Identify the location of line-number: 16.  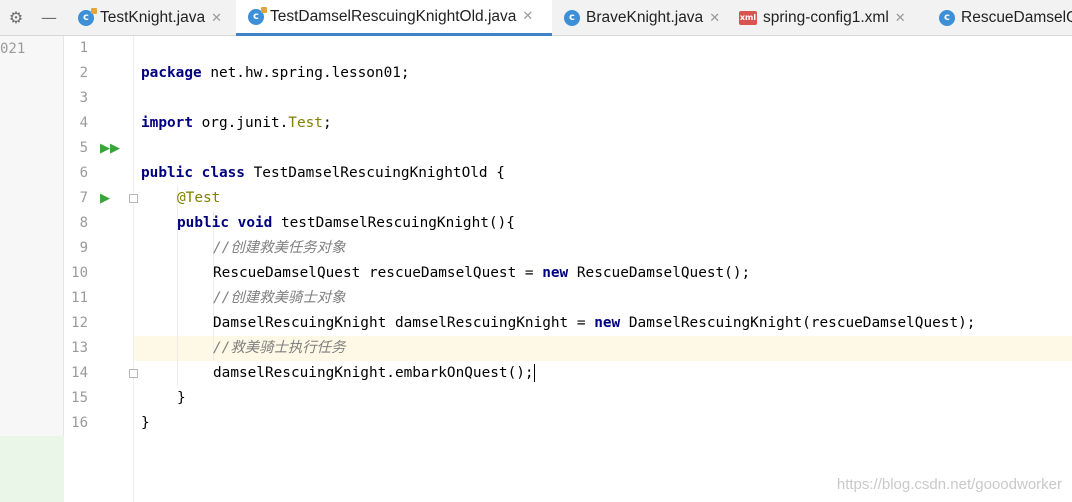
(79, 423).